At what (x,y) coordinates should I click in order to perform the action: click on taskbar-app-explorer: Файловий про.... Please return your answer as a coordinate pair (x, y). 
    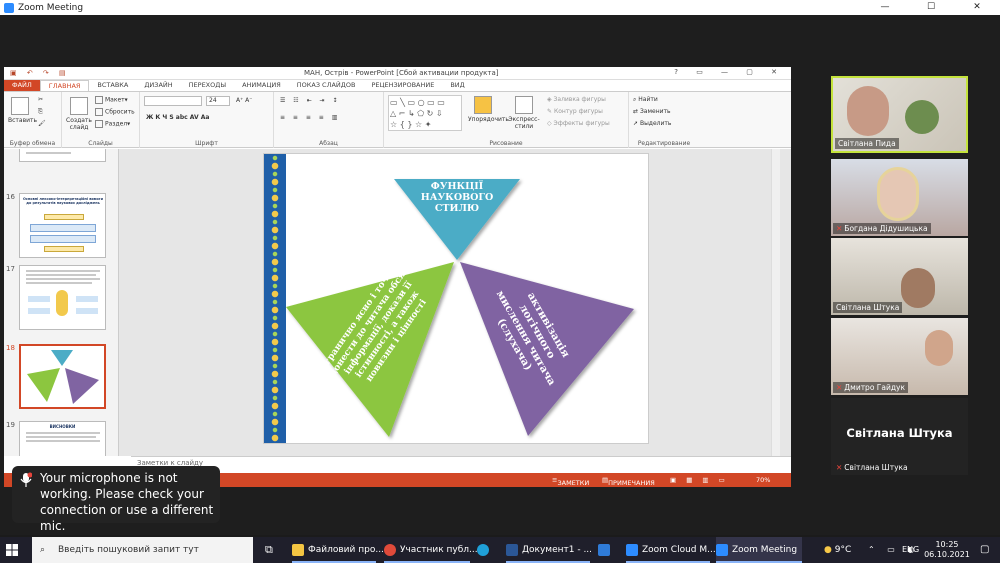
    Looking at the image, I should click on (338, 550).